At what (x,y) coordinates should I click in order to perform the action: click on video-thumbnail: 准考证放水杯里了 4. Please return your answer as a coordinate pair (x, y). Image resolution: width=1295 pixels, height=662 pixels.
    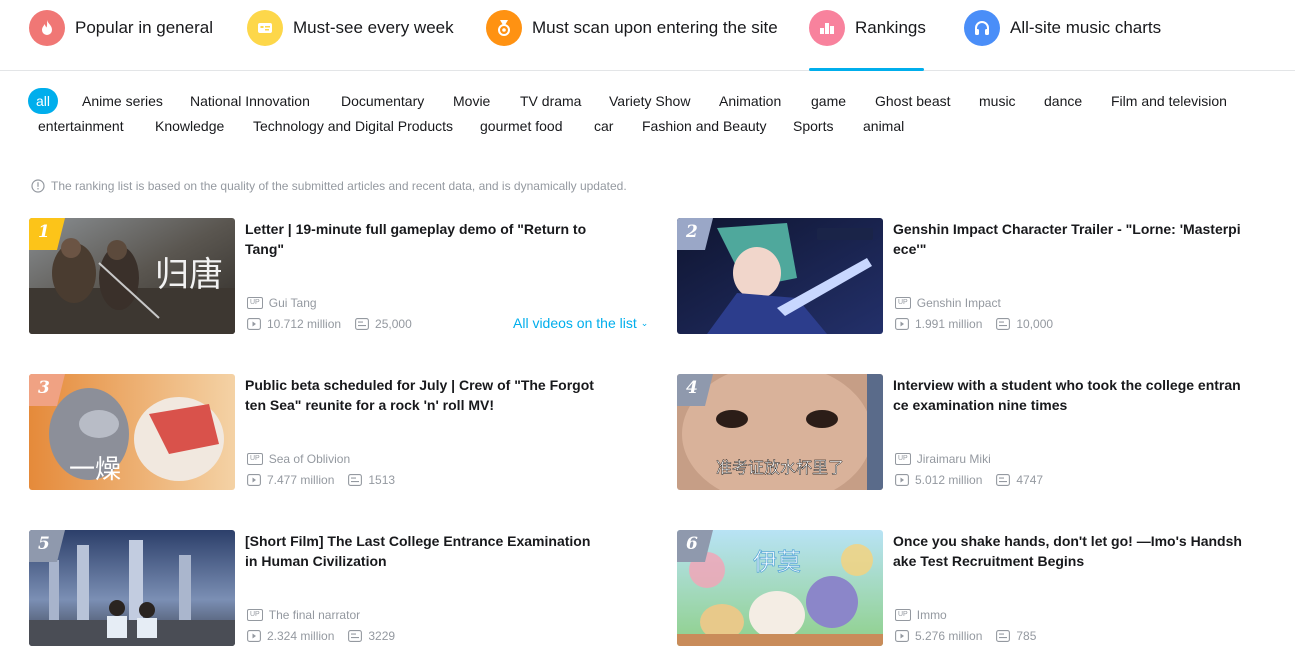
    Looking at the image, I should click on (780, 432).